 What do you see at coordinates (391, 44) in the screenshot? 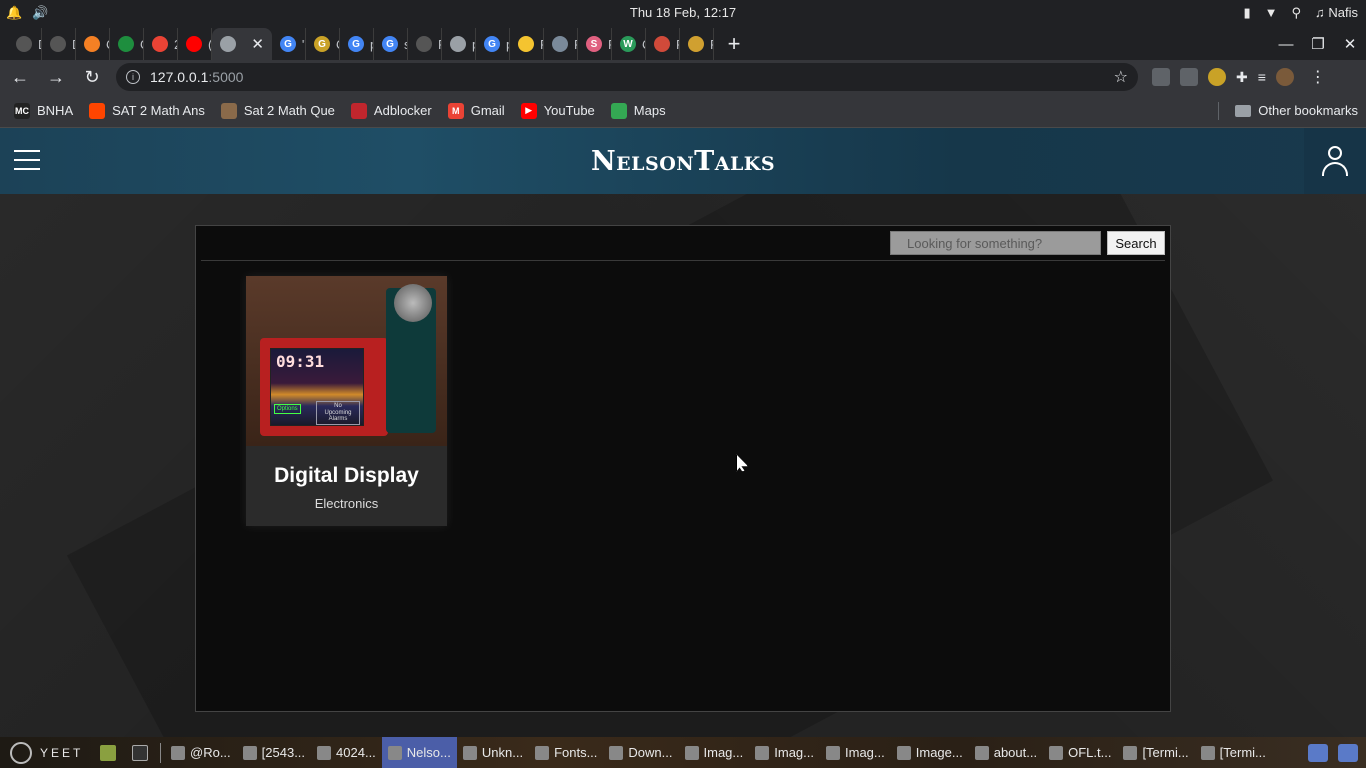
I see `browser-tab: Gsqli` at bounding box center [391, 44].